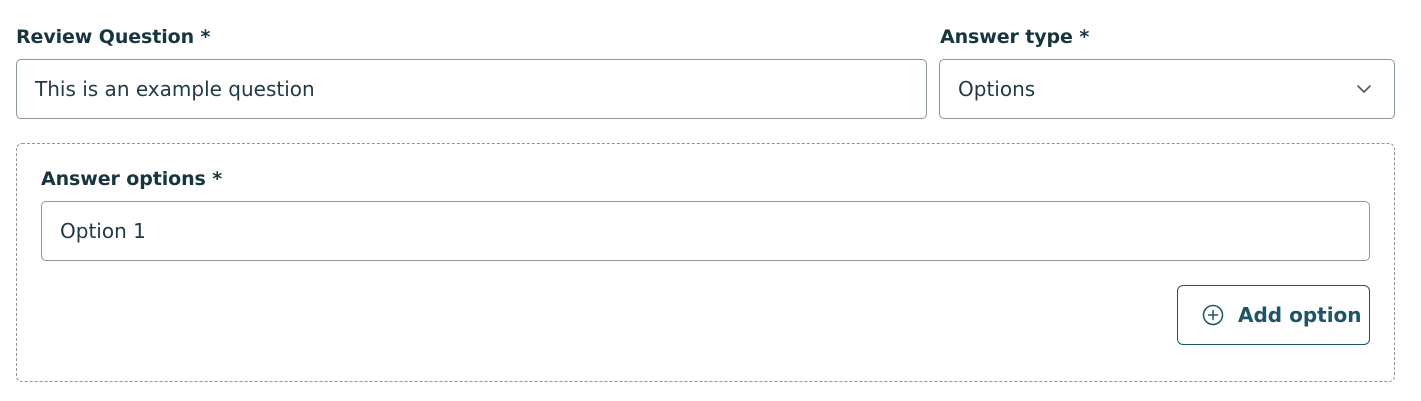  I want to click on answer-type-selected-value: Options, so click(997, 89).